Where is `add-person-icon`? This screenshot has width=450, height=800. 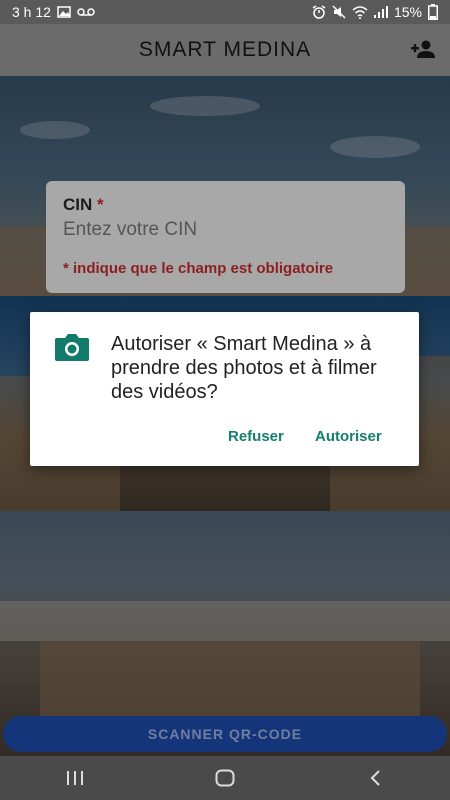
add-person-icon is located at coordinates (423, 49).